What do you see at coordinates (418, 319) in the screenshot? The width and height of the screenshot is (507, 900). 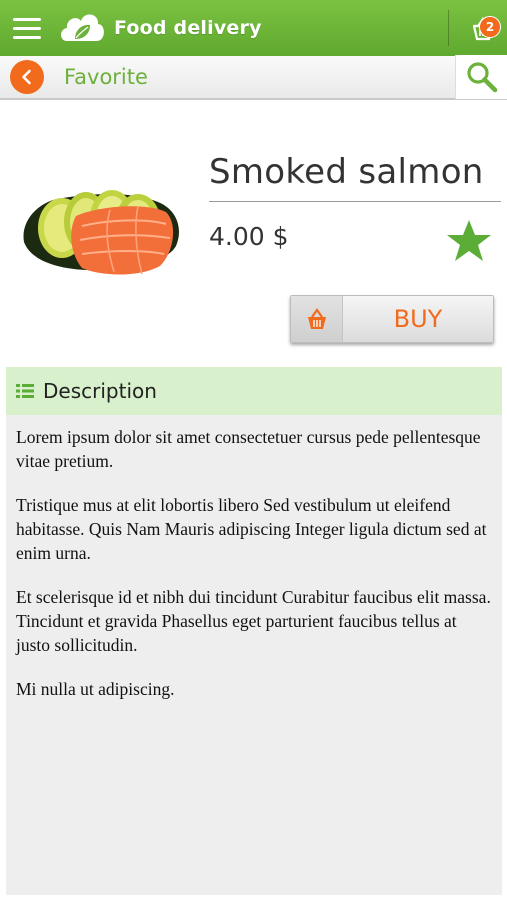 I see `buy-button-label: BUY` at bounding box center [418, 319].